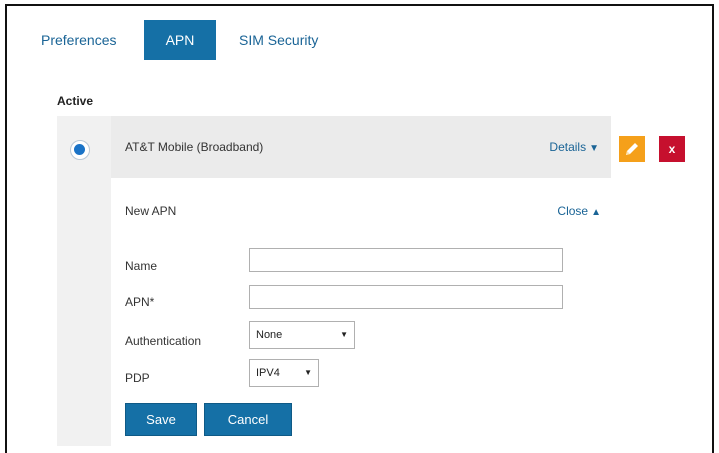 The width and height of the screenshot is (719, 453). What do you see at coordinates (268, 373) in the screenshot?
I see `pdp-value: IPV4` at bounding box center [268, 373].